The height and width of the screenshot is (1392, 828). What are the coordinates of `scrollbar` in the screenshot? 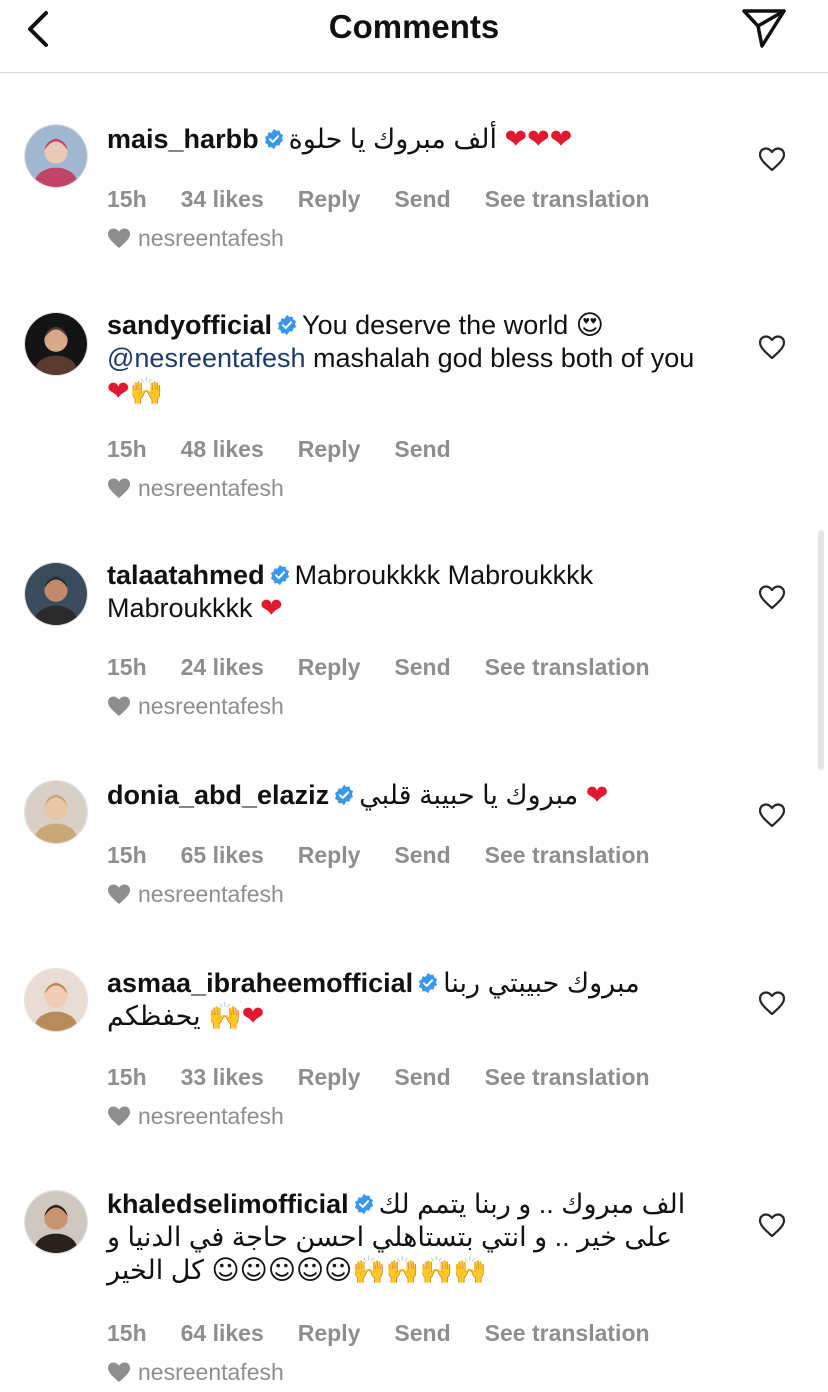 It's located at (821, 650).